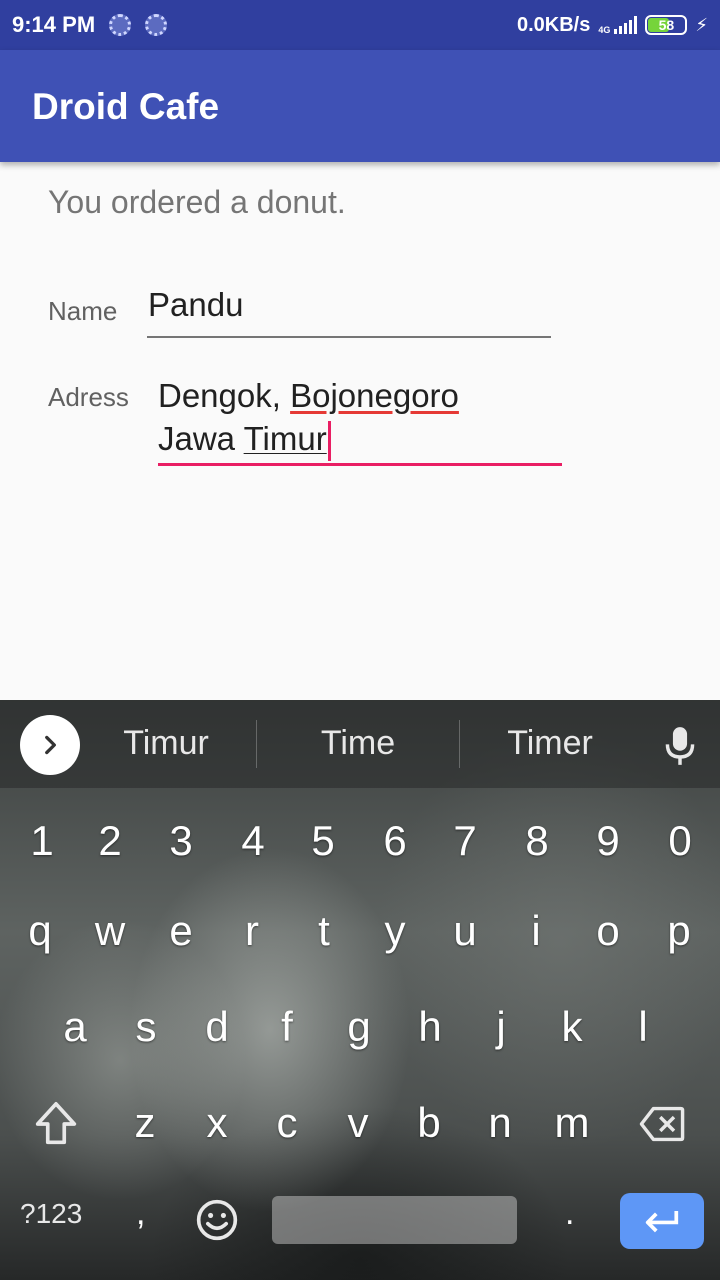 The width and height of the screenshot is (720, 1280). What do you see at coordinates (701, 24) in the screenshot?
I see `charging-bolt-icon: ⚡` at bounding box center [701, 24].